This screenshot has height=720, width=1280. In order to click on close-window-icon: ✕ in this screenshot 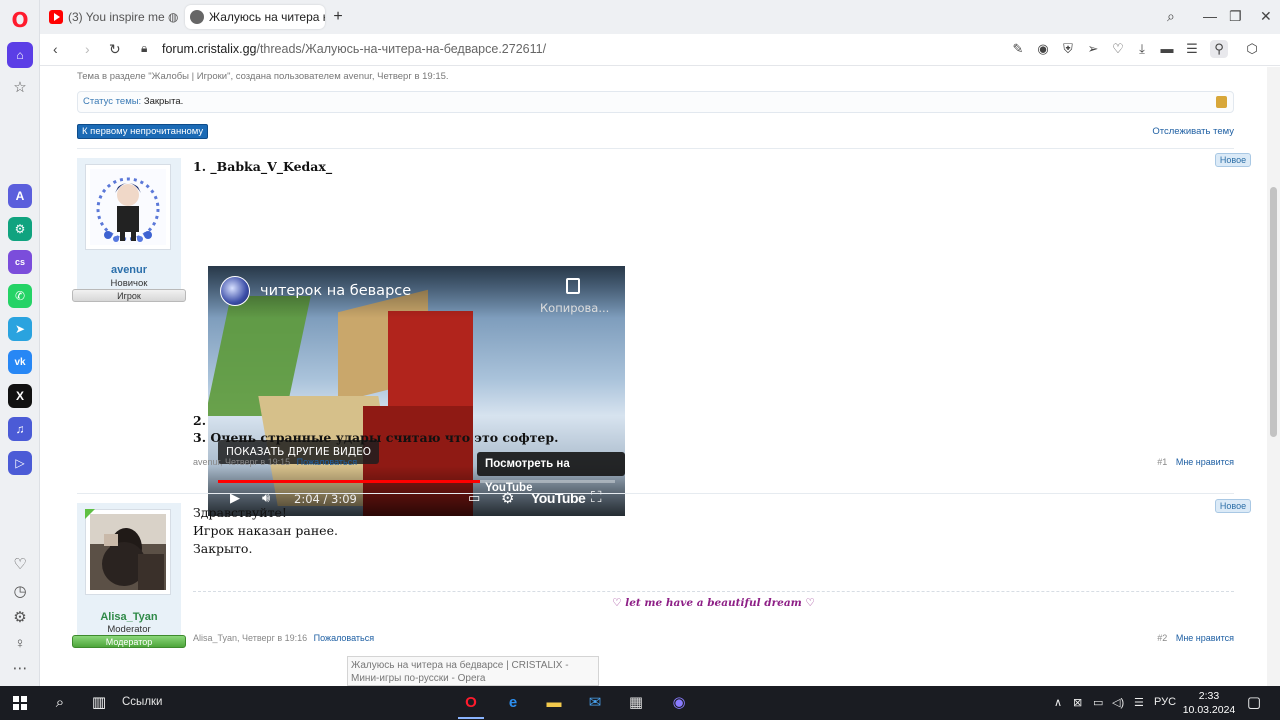, I will do `click(1266, 16)`.